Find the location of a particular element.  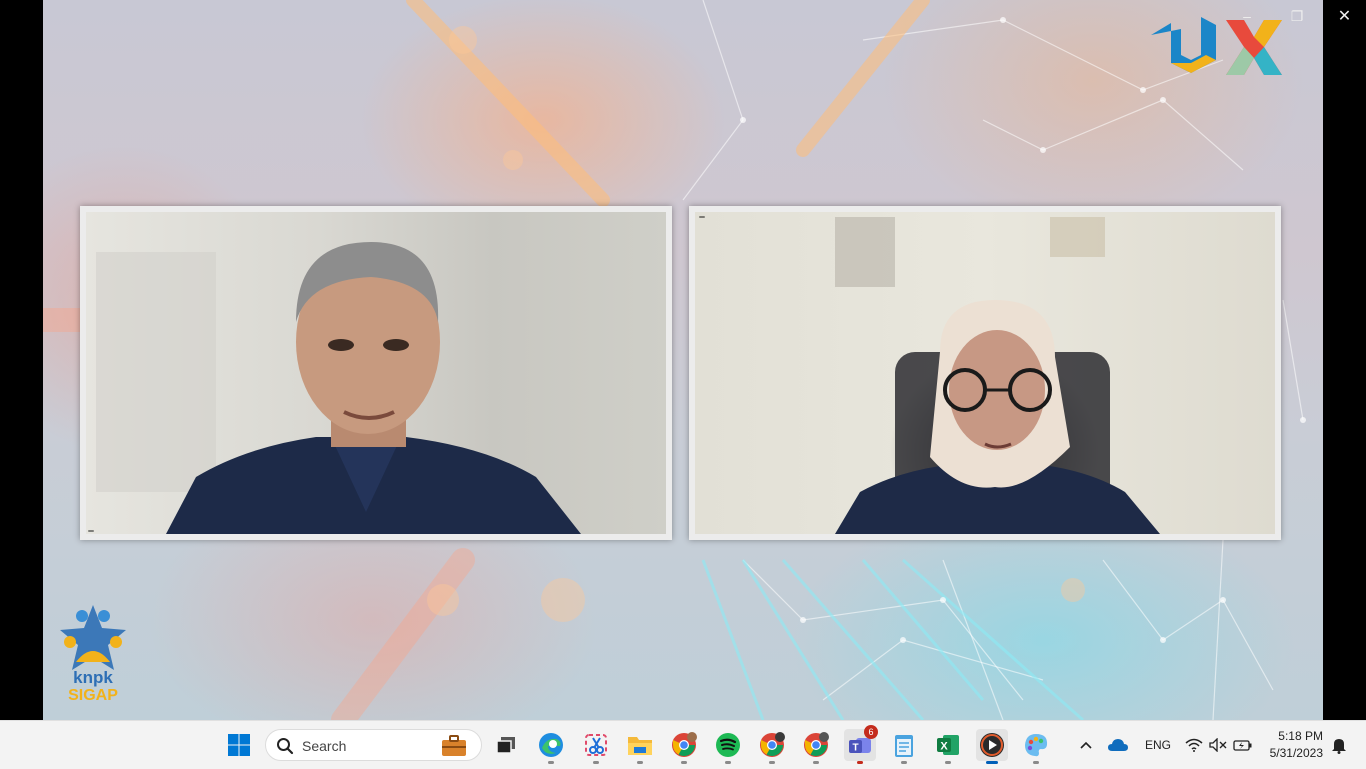

taskbar-notepad is located at coordinates (904, 746).